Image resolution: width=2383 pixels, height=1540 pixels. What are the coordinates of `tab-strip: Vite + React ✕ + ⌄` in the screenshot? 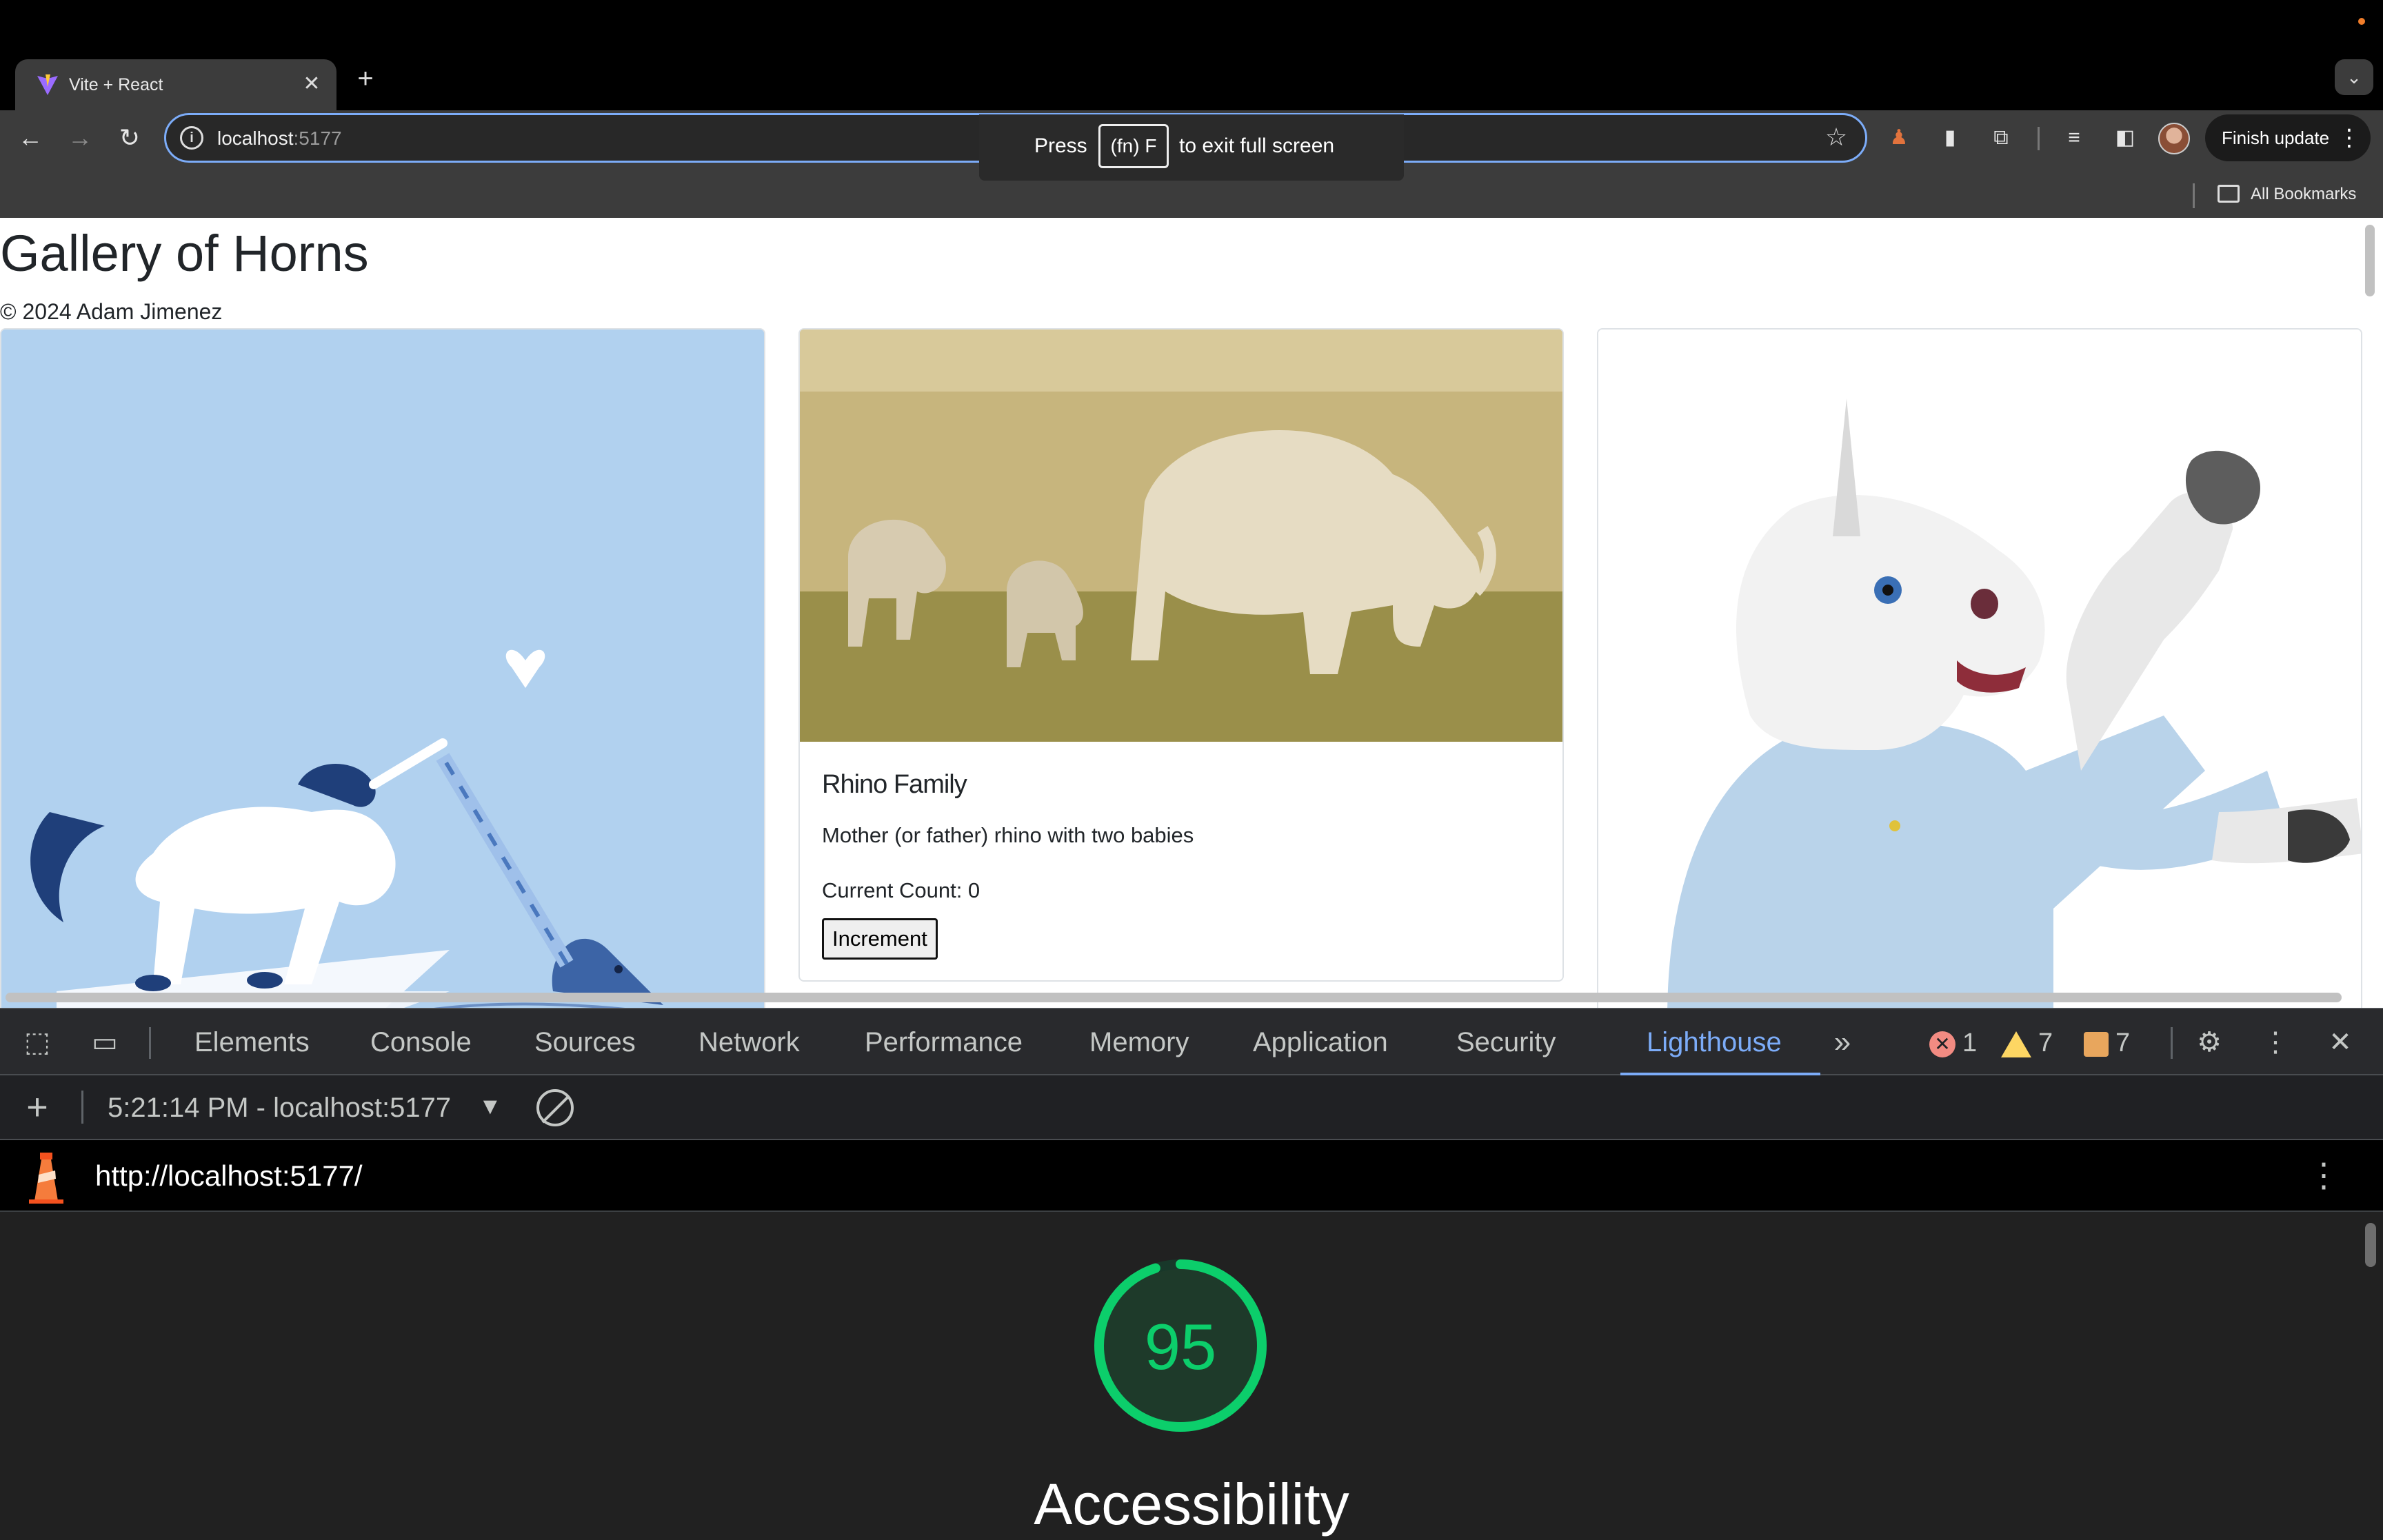 It's located at (1191, 55).